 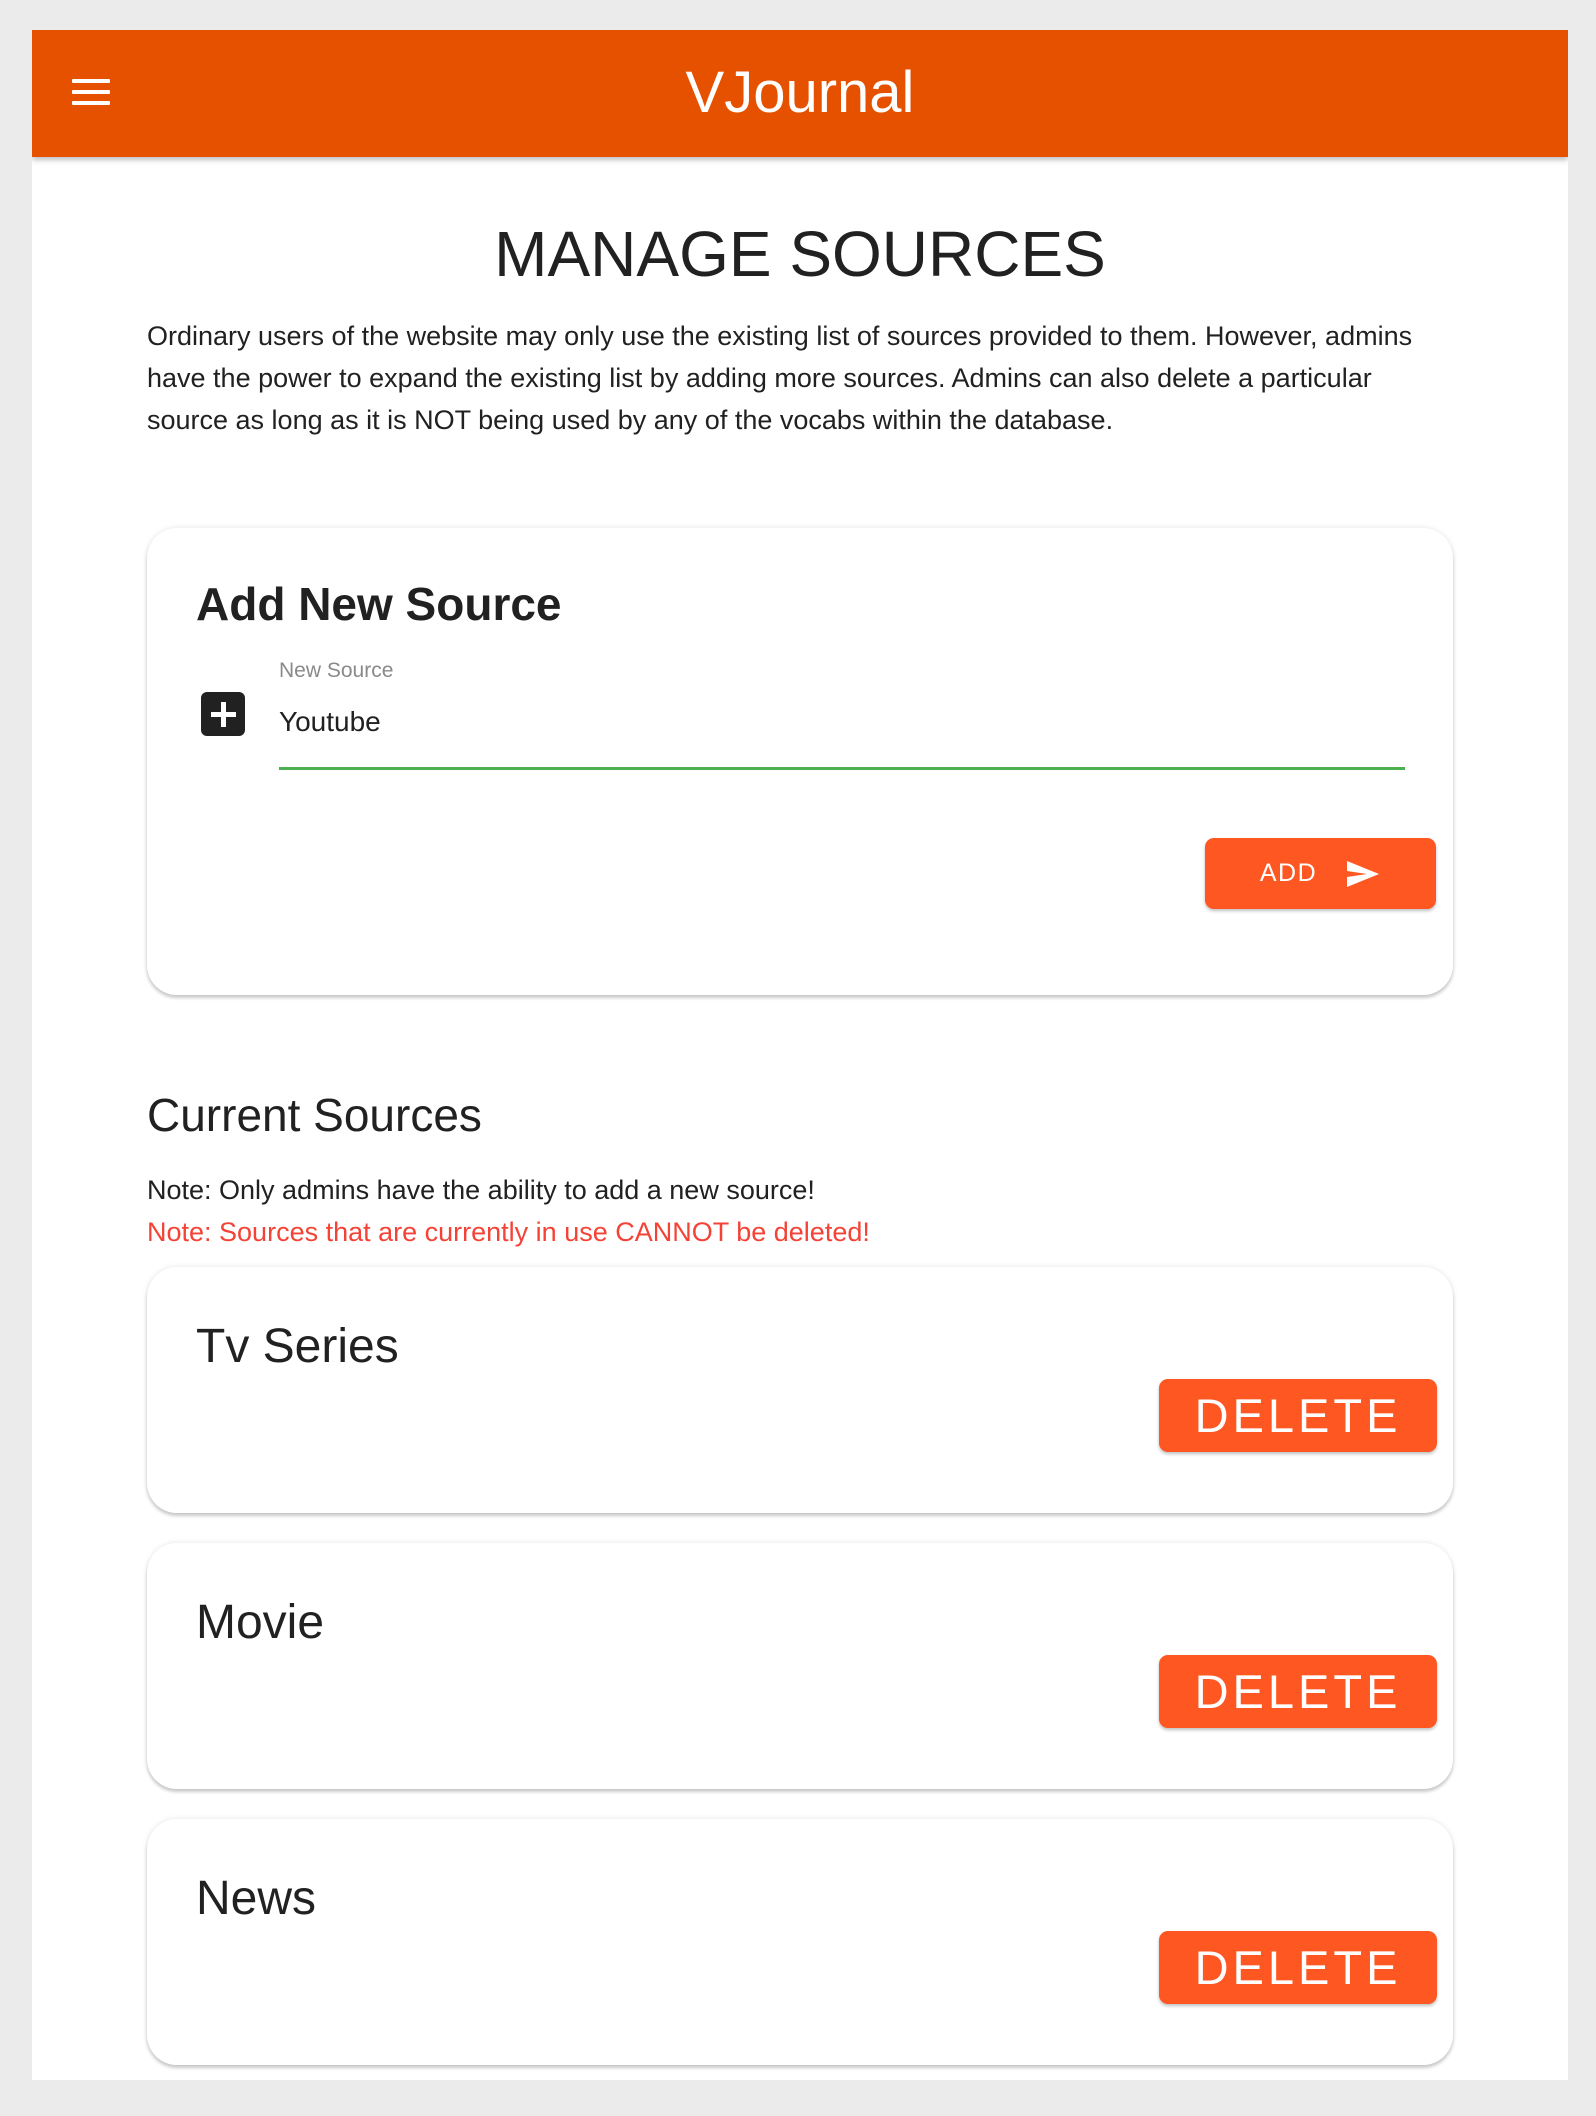 What do you see at coordinates (1363, 873) in the screenshot?
I see `send-icon` at bounding box center [1363, 873].